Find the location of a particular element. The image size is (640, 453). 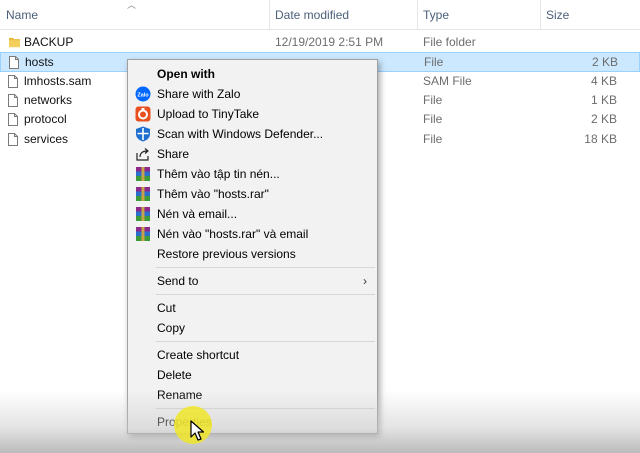

folder-icon is located at coordinates (14, 42).